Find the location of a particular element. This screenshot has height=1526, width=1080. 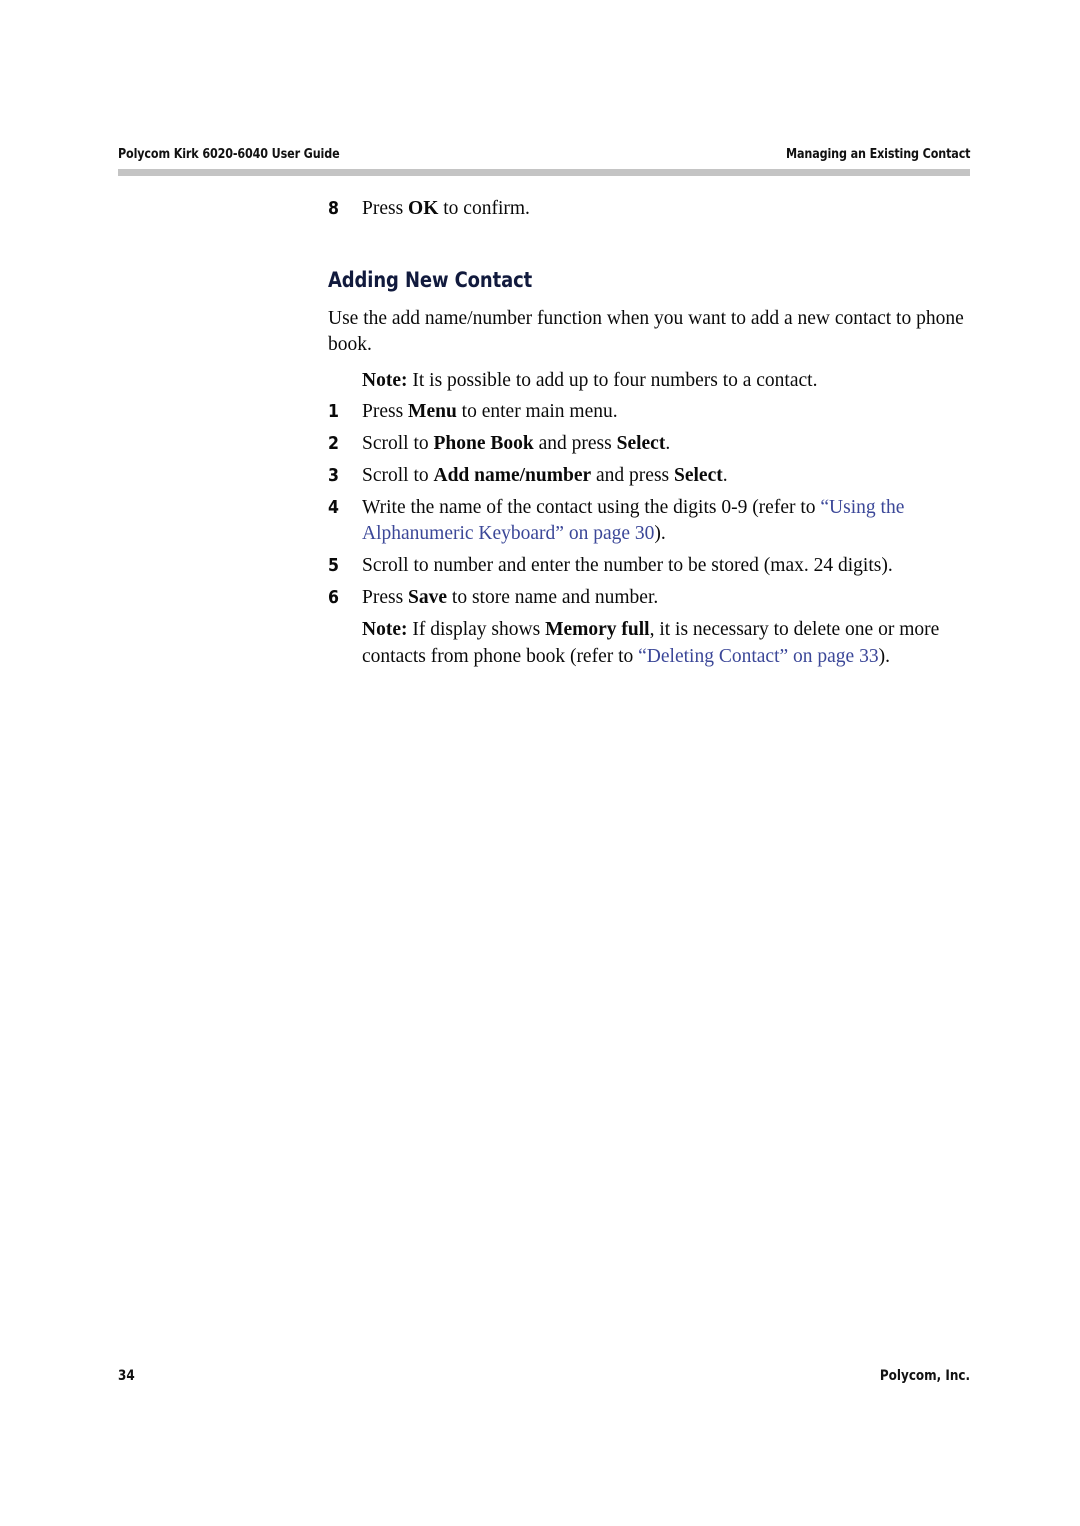

step-item: 1 Press Menu to enter main menu. is located at coordinates (649, 412).